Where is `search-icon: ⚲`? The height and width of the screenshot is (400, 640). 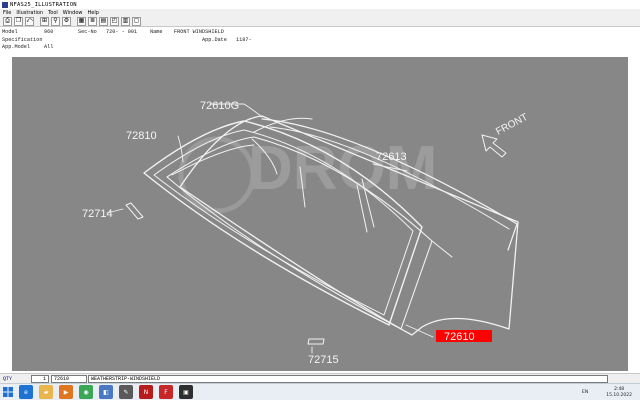 search-icon: ⚲ is located at coordinates (55, 21).